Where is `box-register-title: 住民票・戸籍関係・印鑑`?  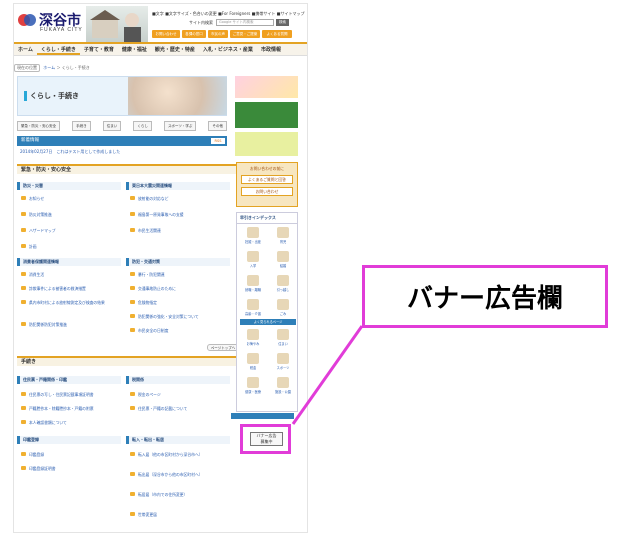
box-register-title: 住民票・戸籍関係・印鑑 is located at coordinates (69, 380).